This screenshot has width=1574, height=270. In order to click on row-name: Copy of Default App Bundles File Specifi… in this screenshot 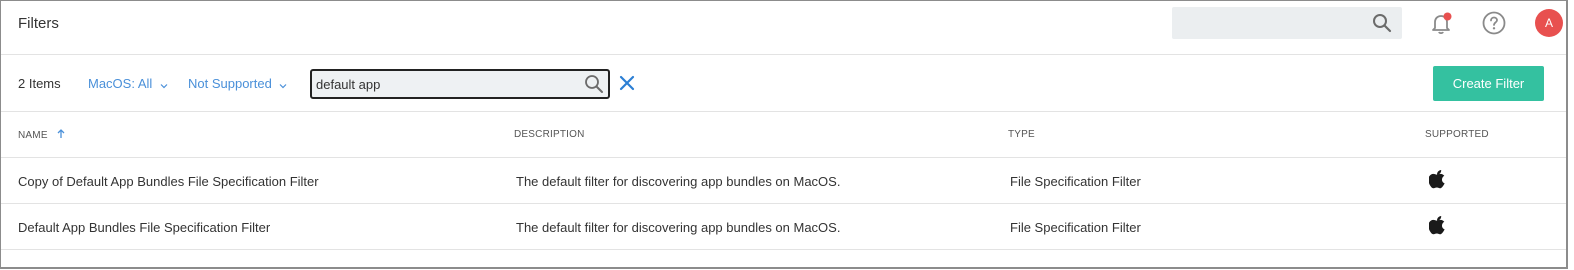, I will do `click(168, 181)`.